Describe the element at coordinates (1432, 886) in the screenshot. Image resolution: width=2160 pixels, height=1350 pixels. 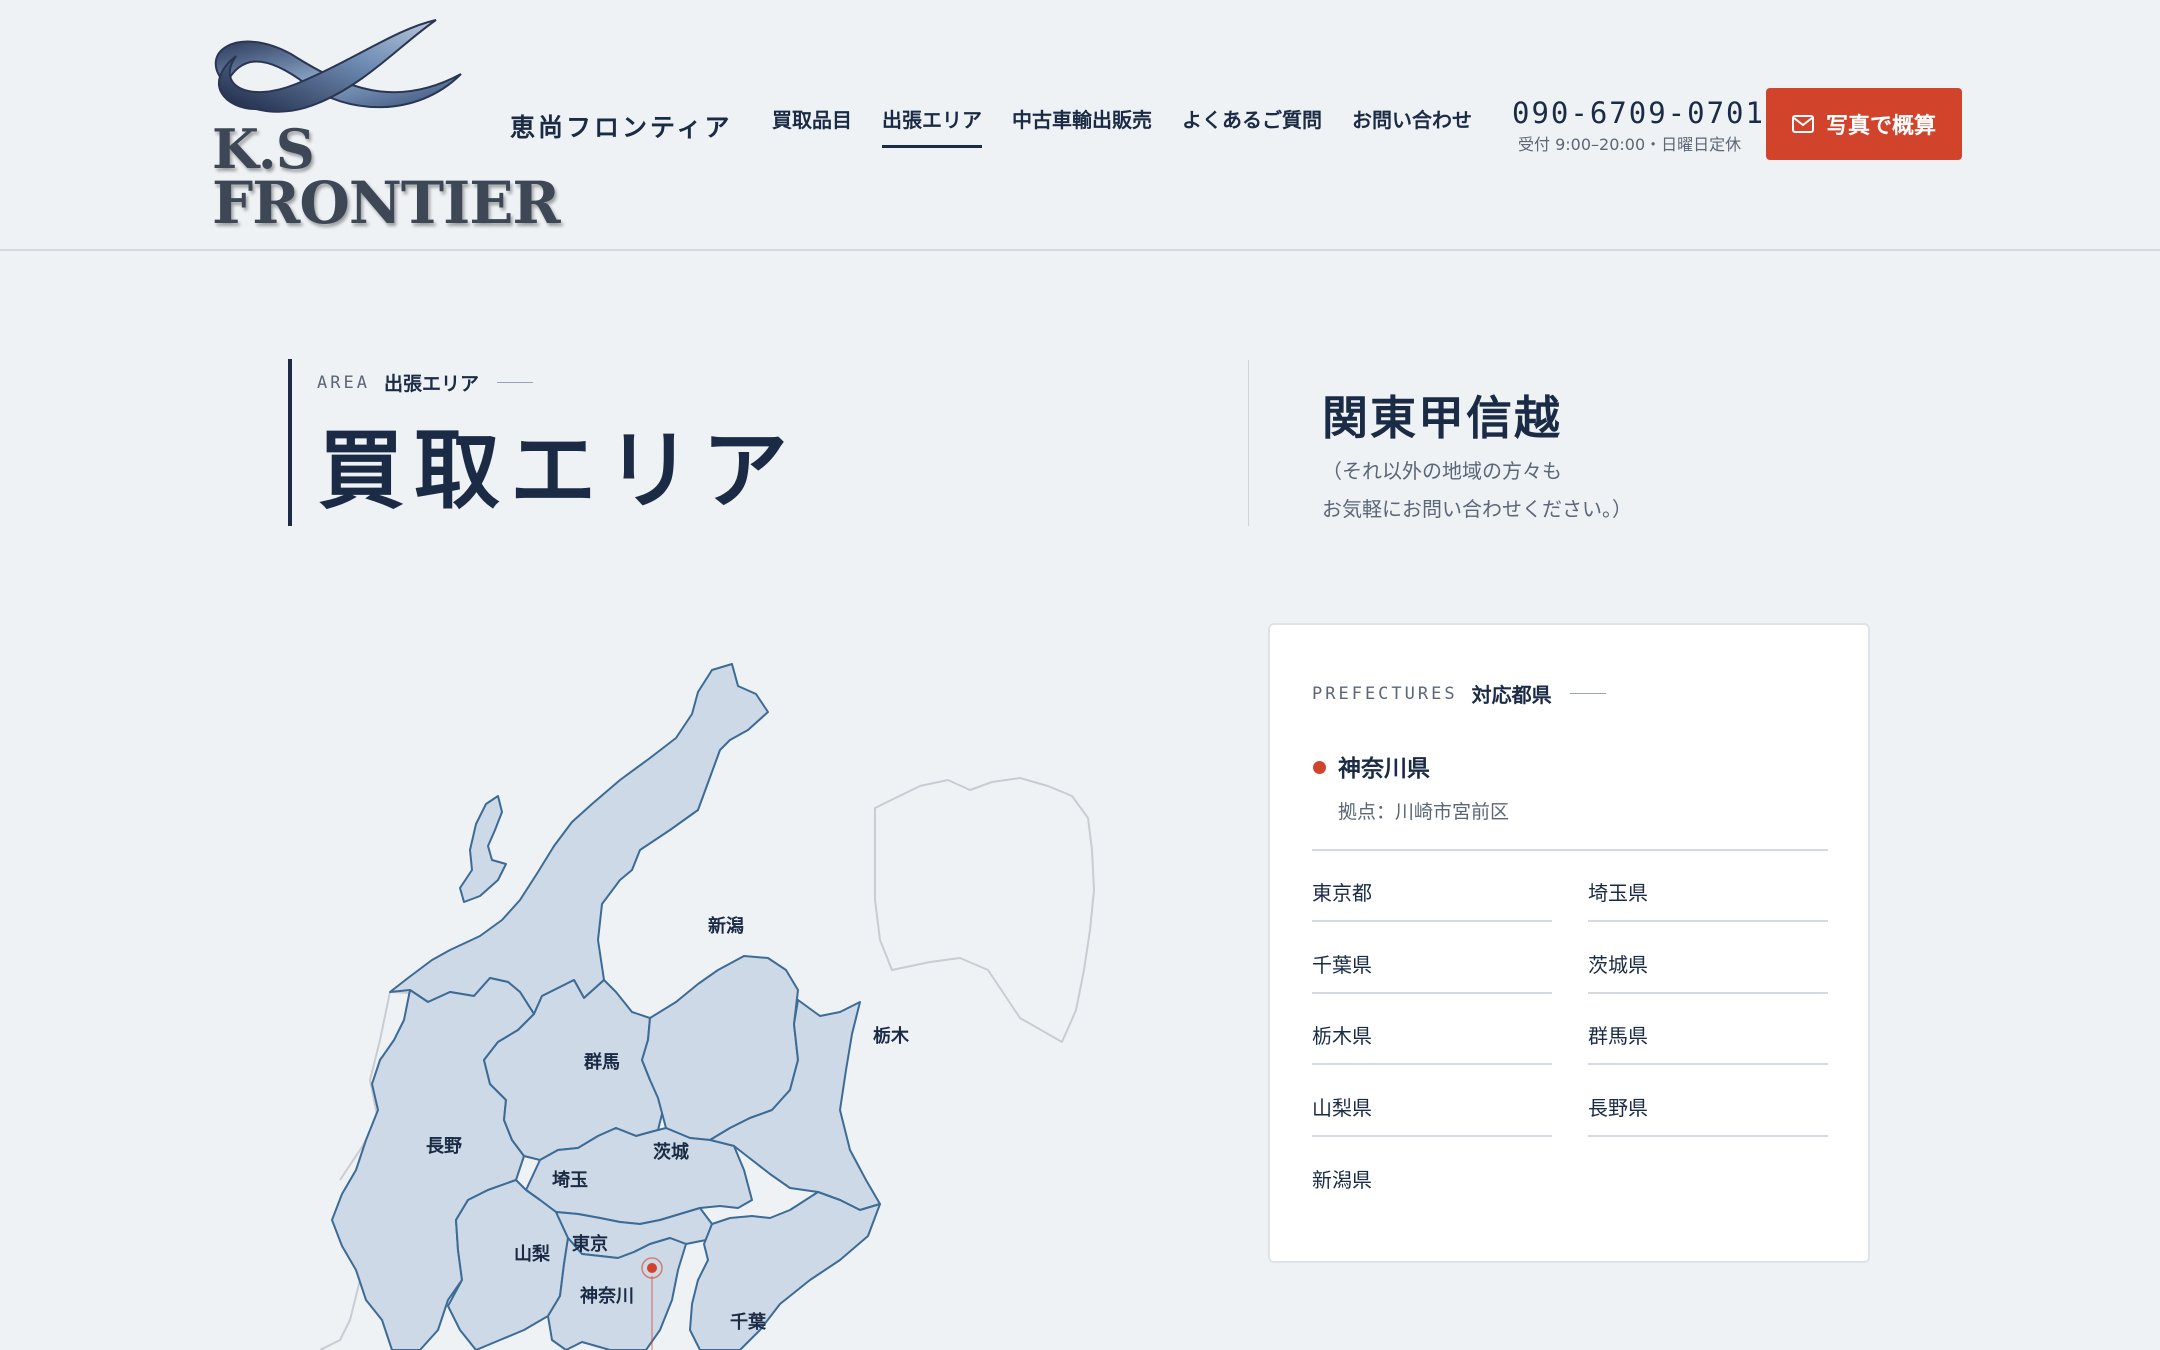
I see `prefecture-item-tokyo: 東京都` at that location.